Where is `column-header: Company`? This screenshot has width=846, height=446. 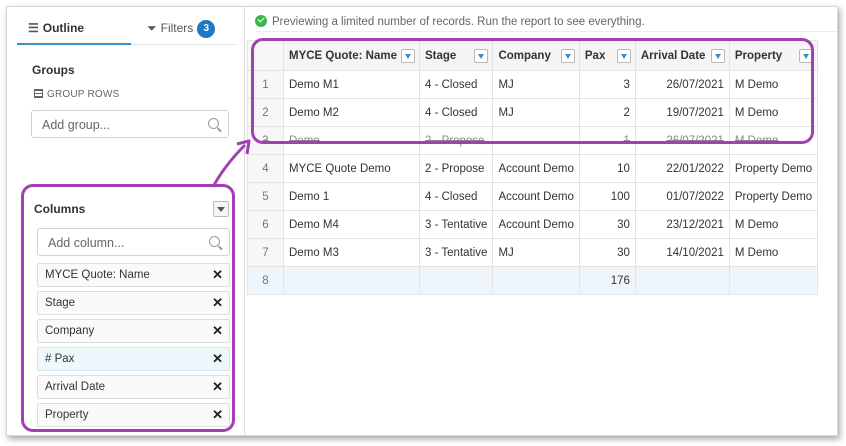
column-header: Company is located at coordinates (536, 55).